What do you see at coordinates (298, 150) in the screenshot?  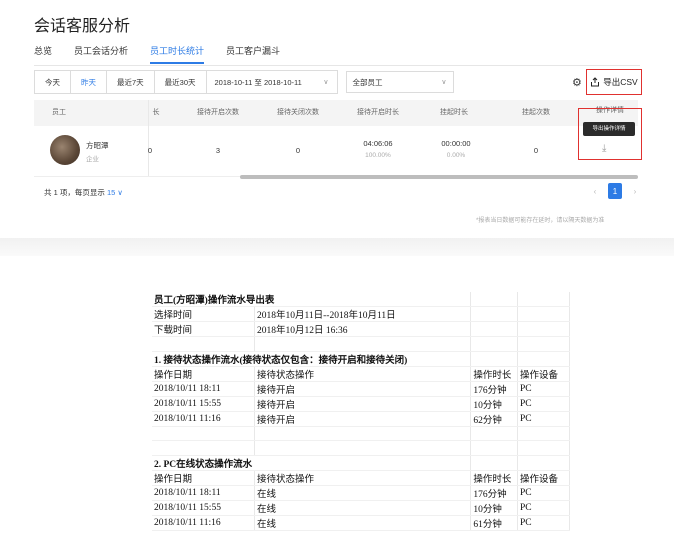 I see `cell-close-count: 0` at bounding box center [298, 150].